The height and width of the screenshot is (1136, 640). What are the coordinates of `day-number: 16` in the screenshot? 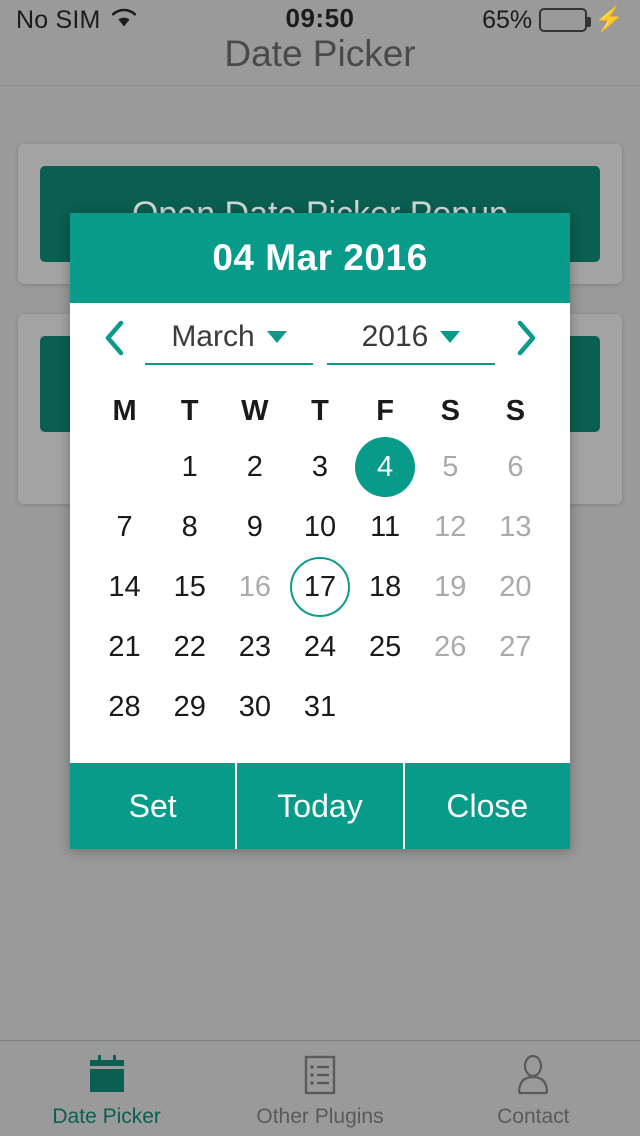 It's located at (254, 586).